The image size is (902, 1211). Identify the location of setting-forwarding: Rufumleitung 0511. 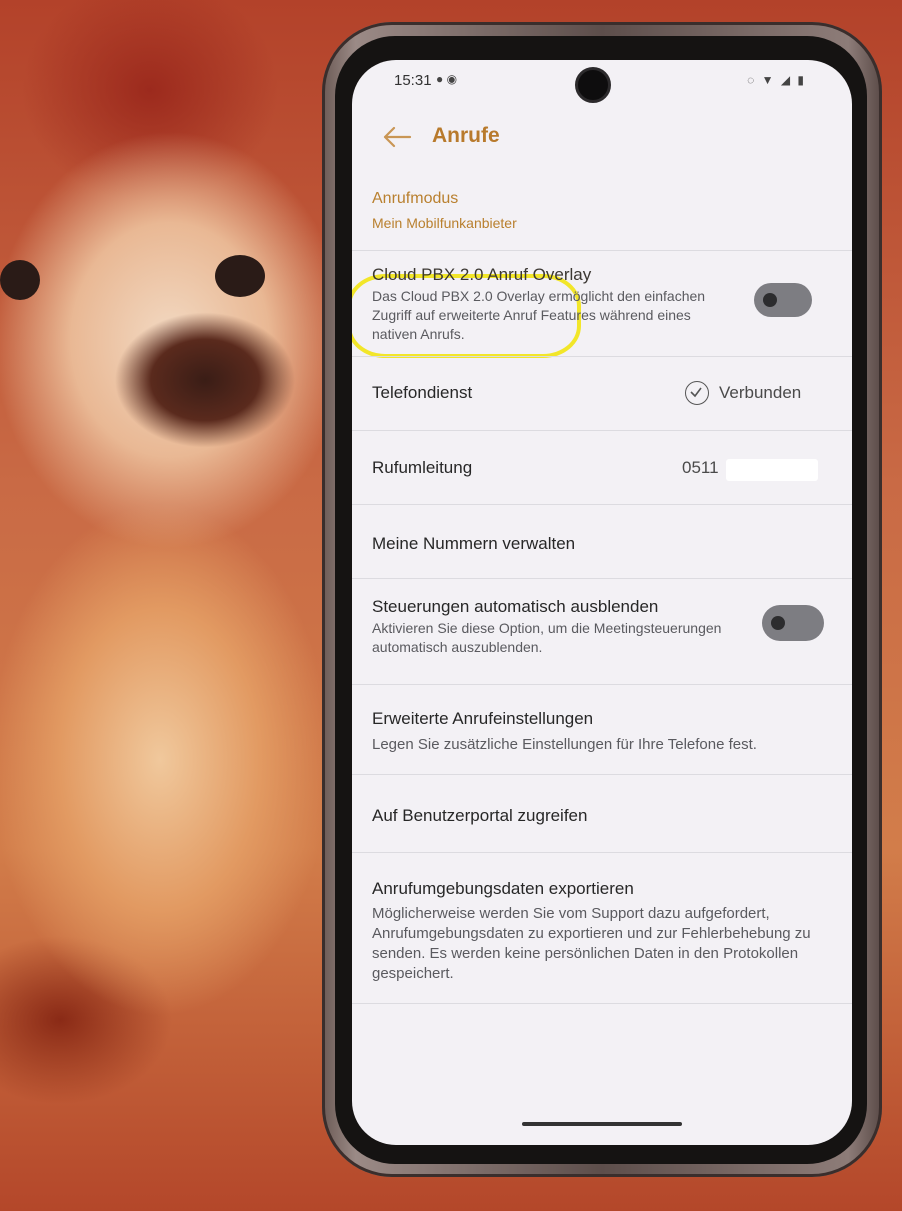
(602, 468).